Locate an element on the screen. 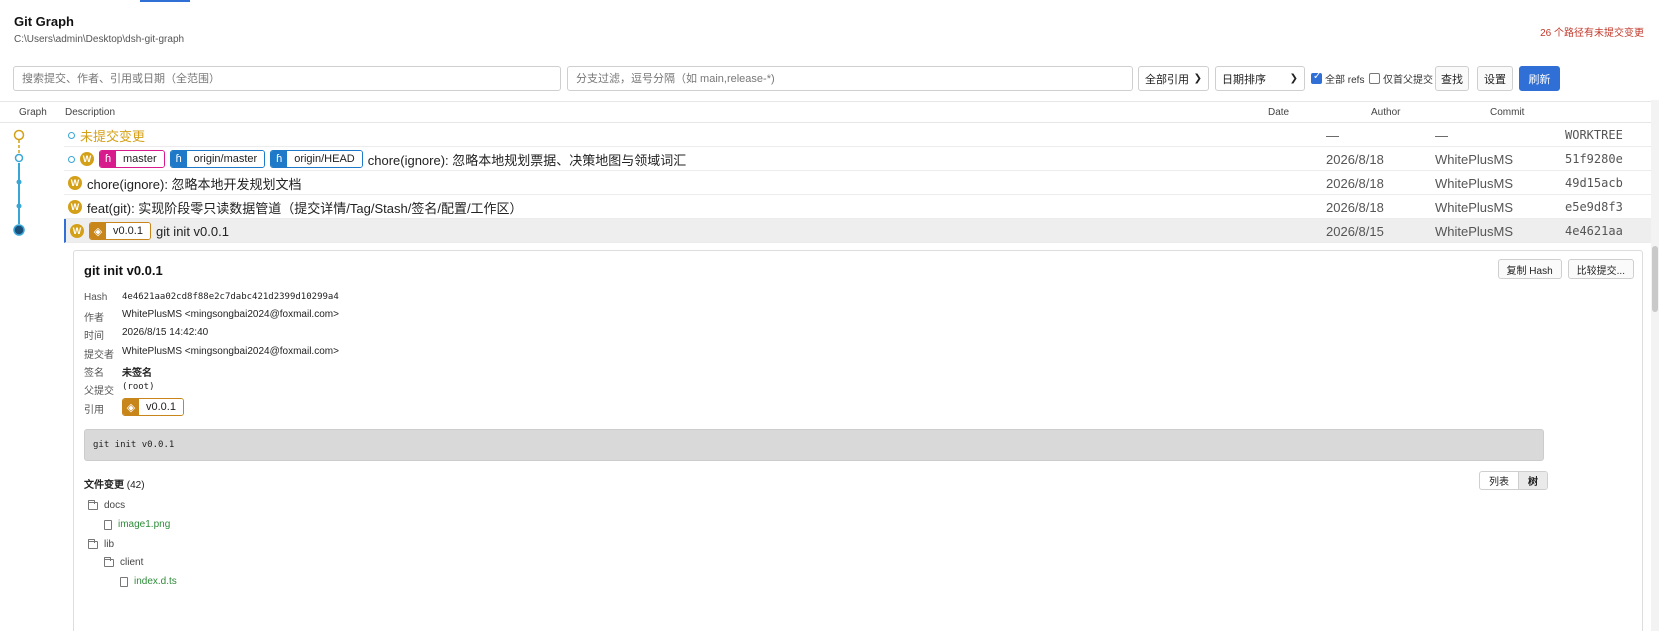 The height and width of the screenshot is (631, 1659). app-title: Git Graph is located at coordinates (44, 21).